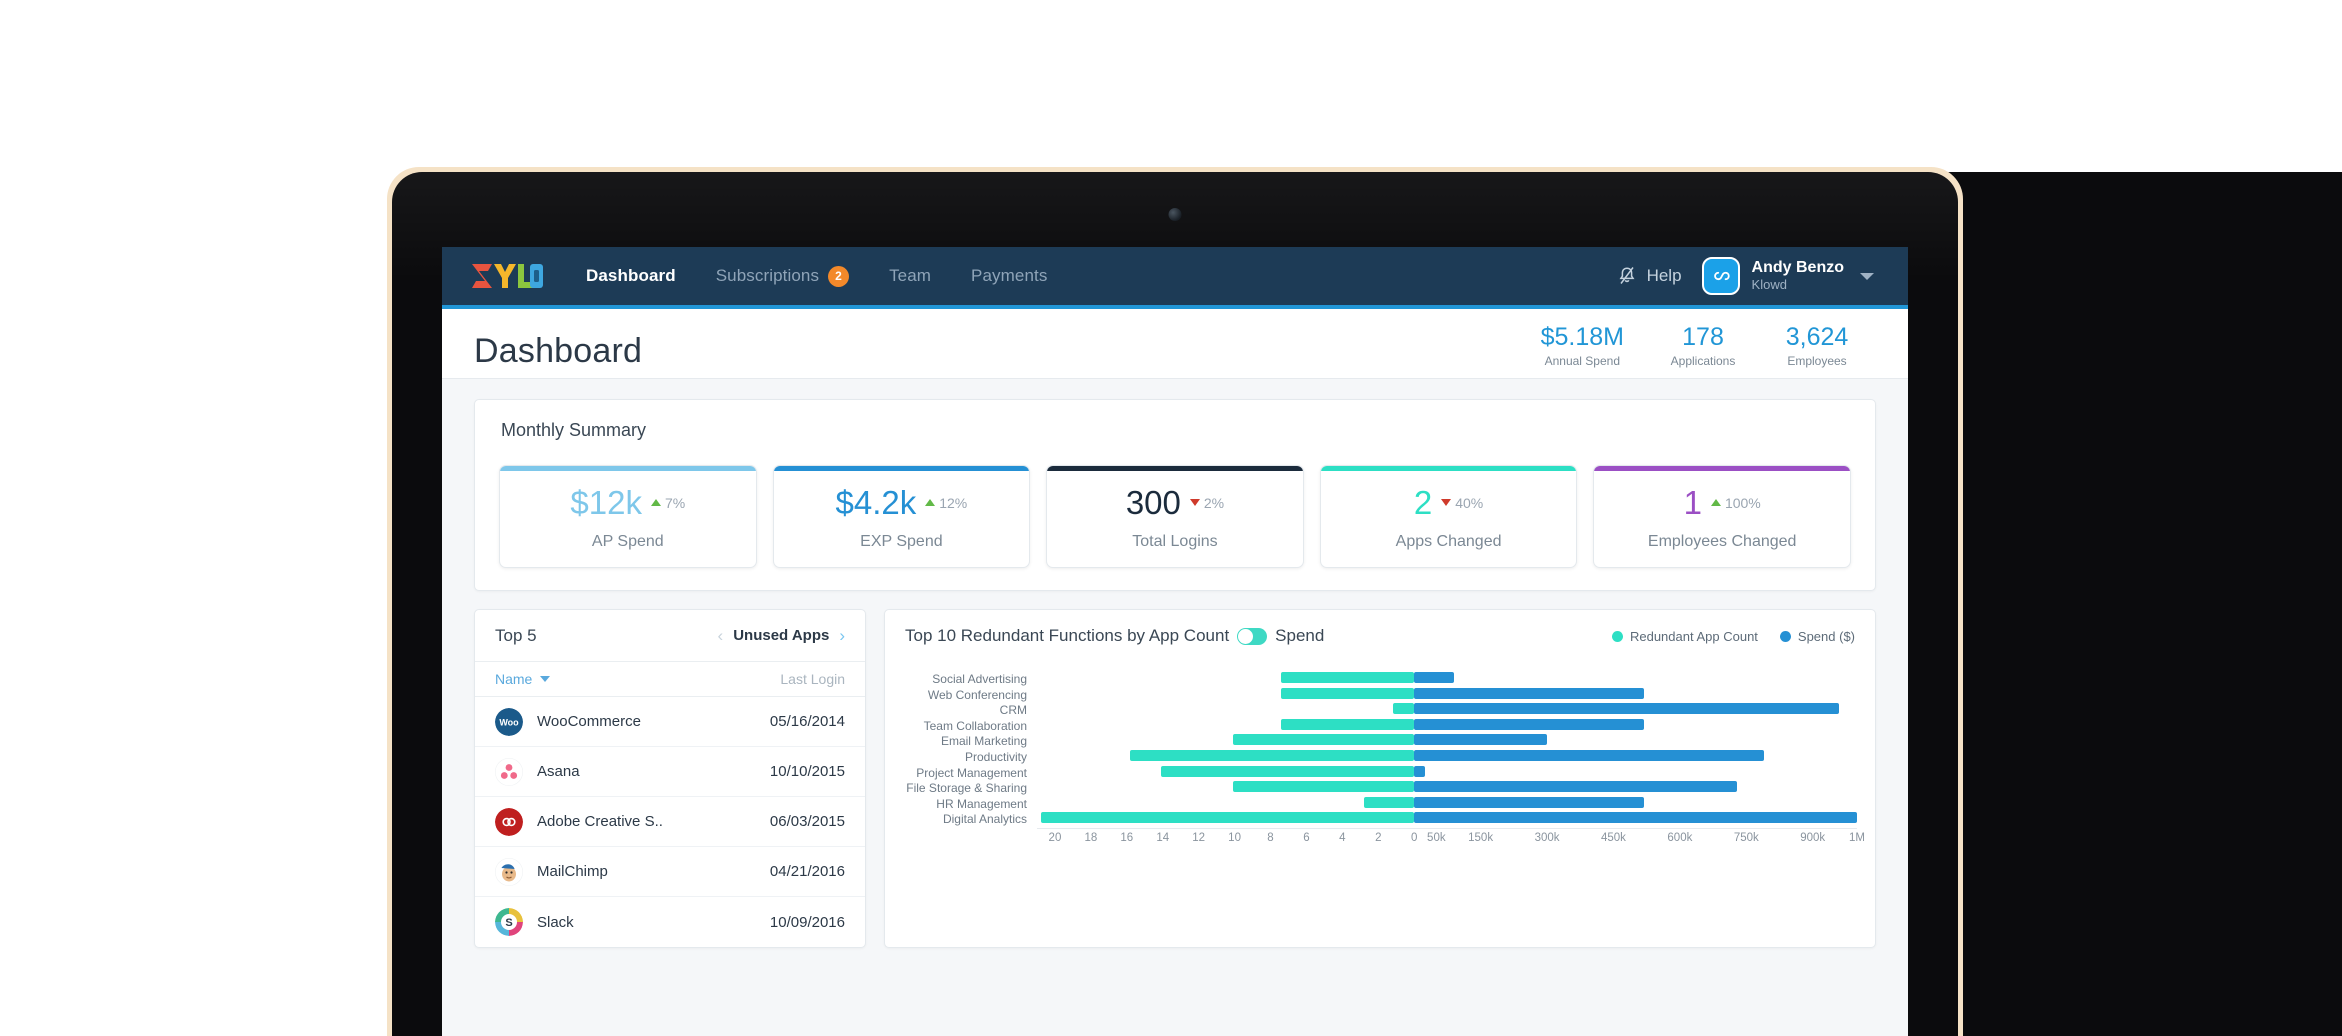 This screenshot has width=2342, height=1036. Describe the element at coordinates (876, 502) in the screenshot. I see `tile-value: $4.2k` at that location.